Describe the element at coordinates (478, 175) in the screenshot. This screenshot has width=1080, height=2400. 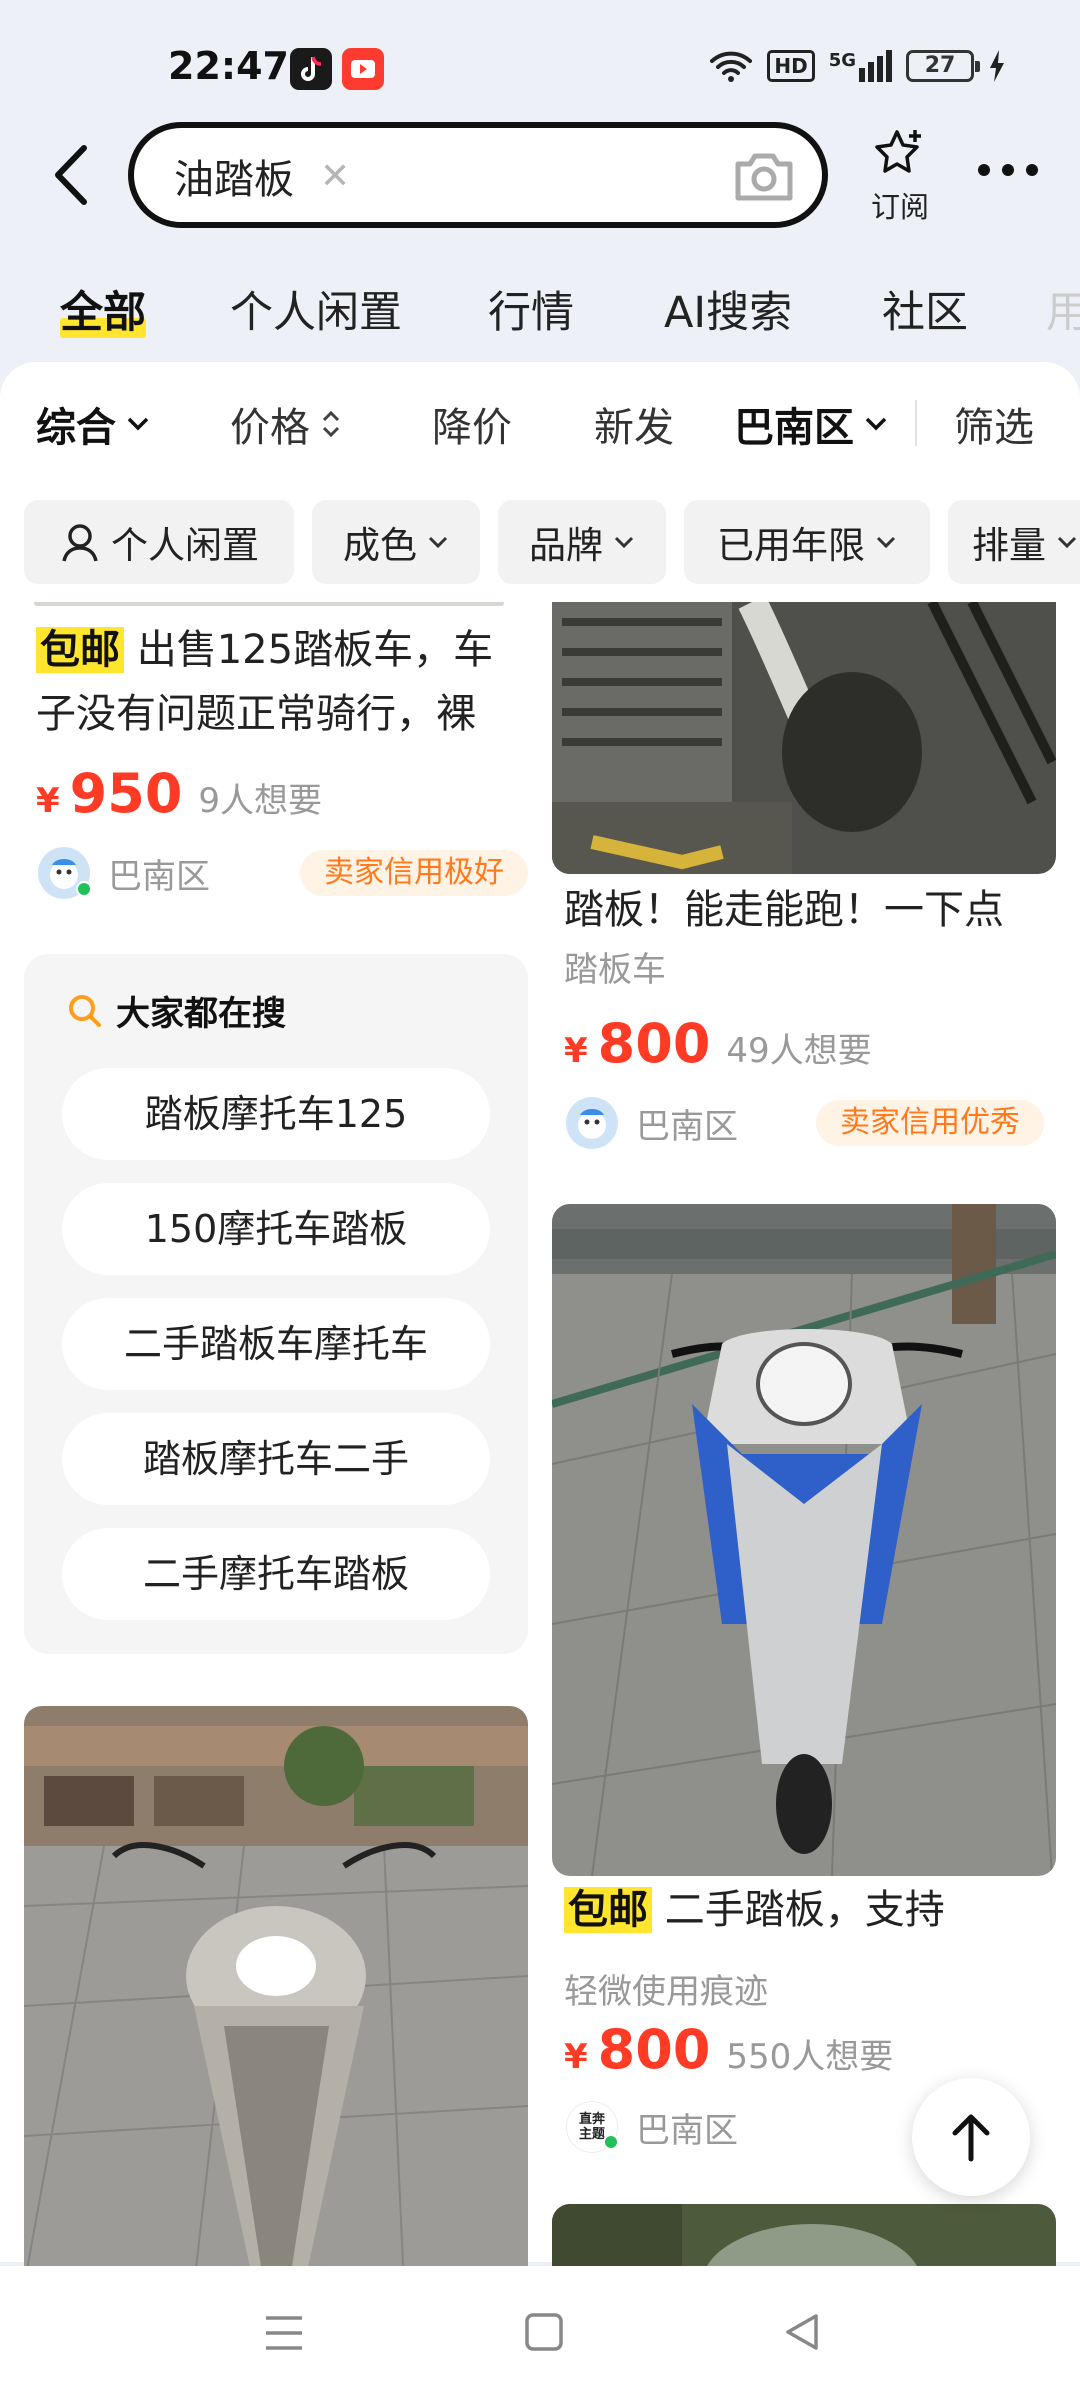
I see `search-box: 油踏板 ✕` at that location.